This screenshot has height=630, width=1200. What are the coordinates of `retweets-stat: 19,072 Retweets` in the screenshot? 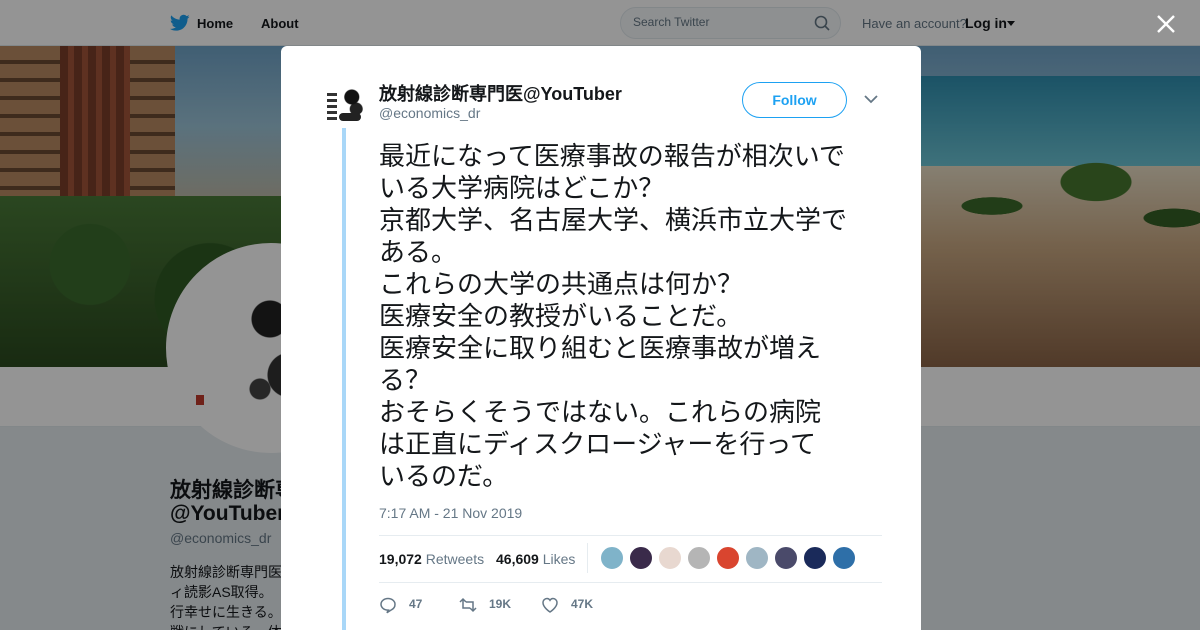 It's located at (431, 559).